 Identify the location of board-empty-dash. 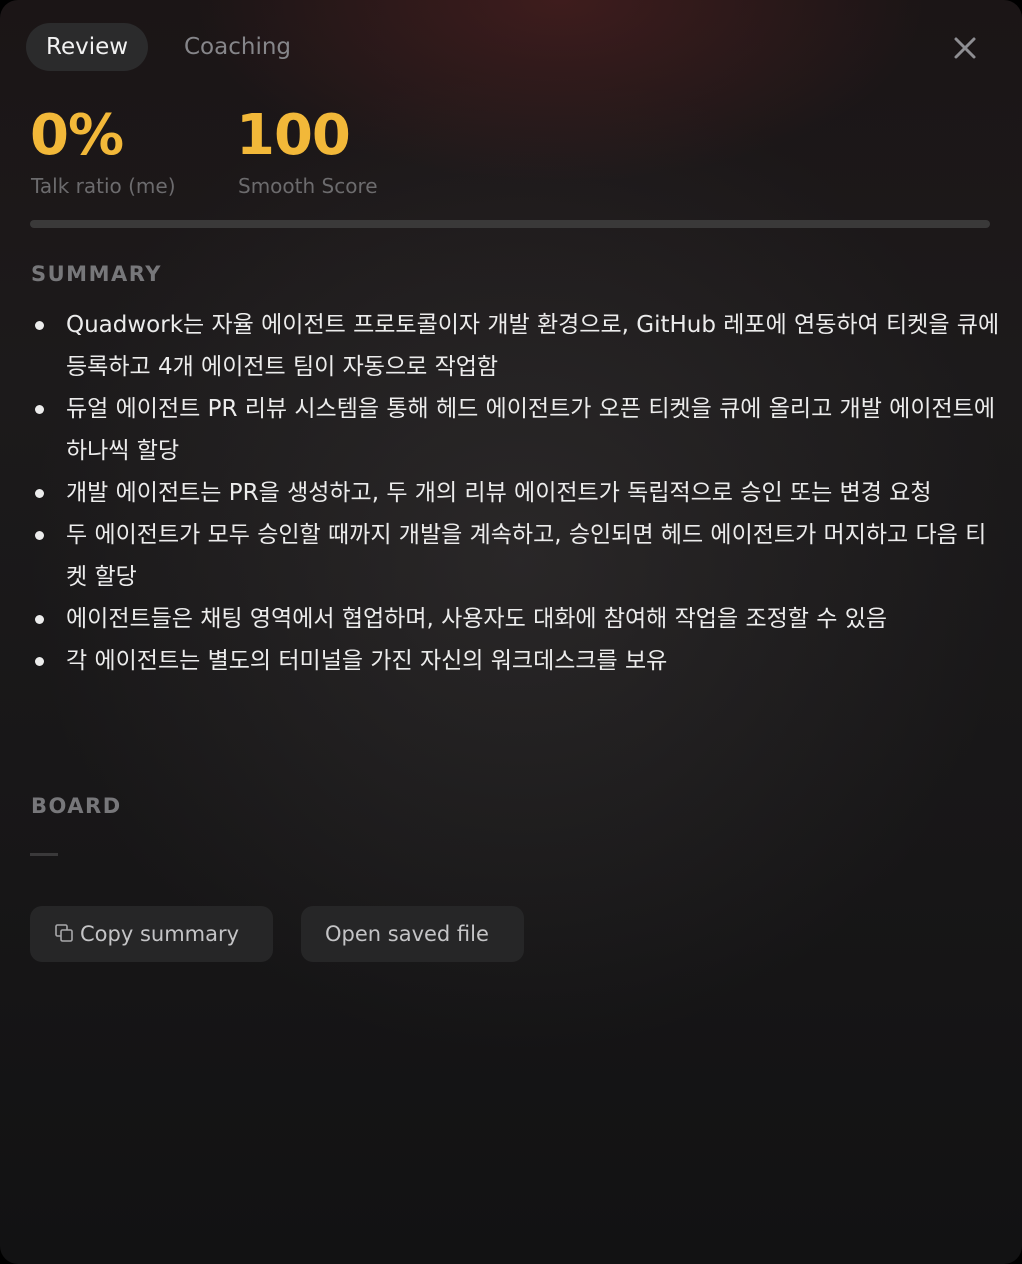
(44, 854).